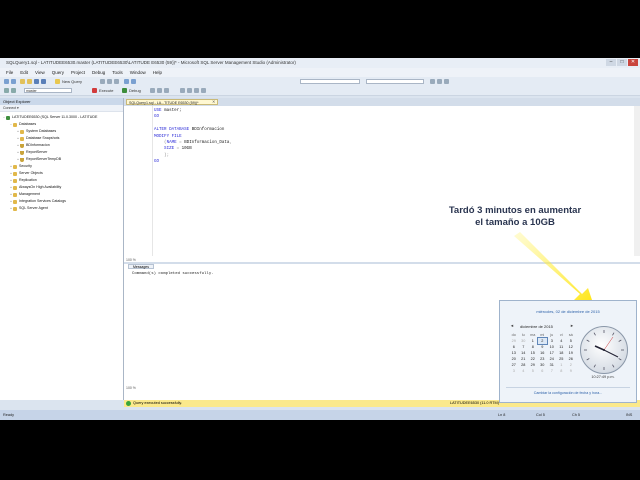 The height and width of the screenshot is (480, 640). What do you see at coordinates (128, 403) in the screenshot?
I see `success-icon` at bounding box center [128, 403].